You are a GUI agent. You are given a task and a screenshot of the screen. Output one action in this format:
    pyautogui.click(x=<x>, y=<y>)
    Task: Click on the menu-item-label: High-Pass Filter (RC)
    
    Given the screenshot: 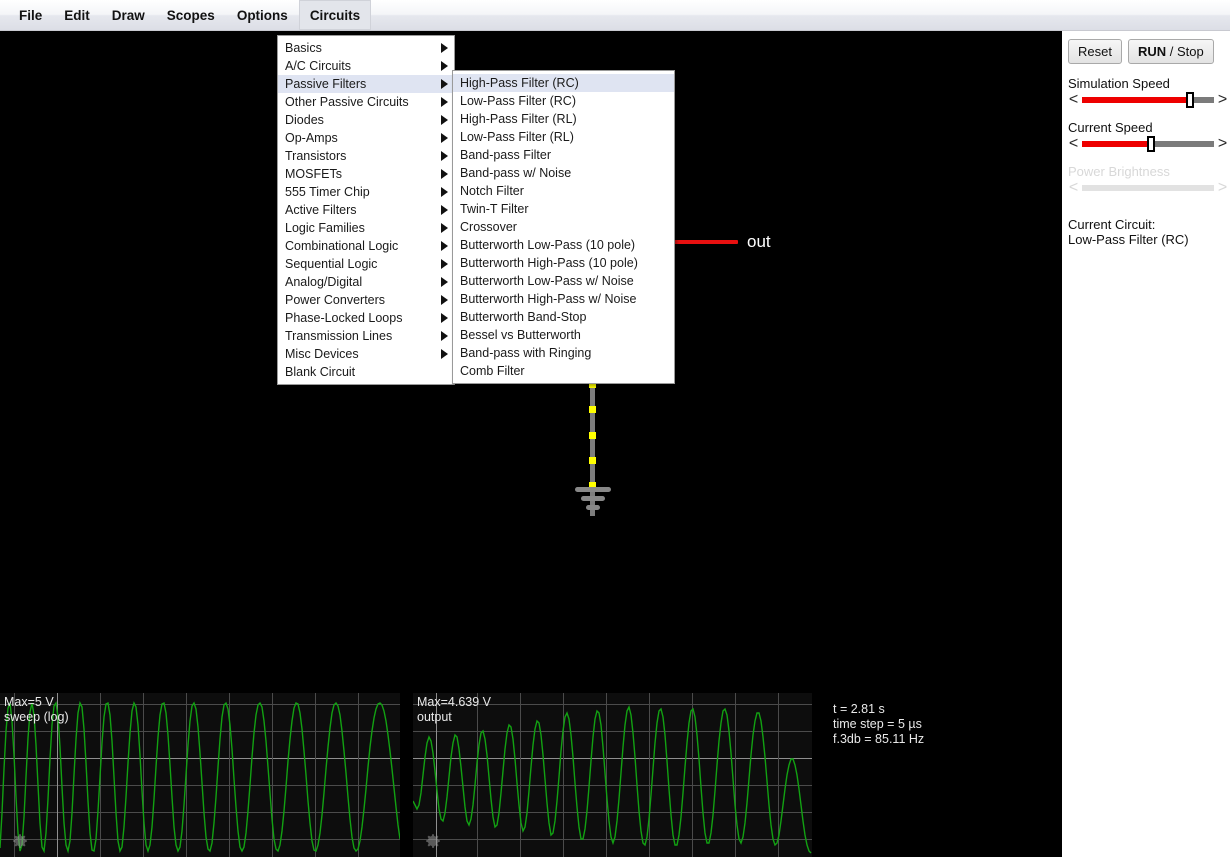 What is the action you would take?
    pyautogui.click(x=519, y=83)
    